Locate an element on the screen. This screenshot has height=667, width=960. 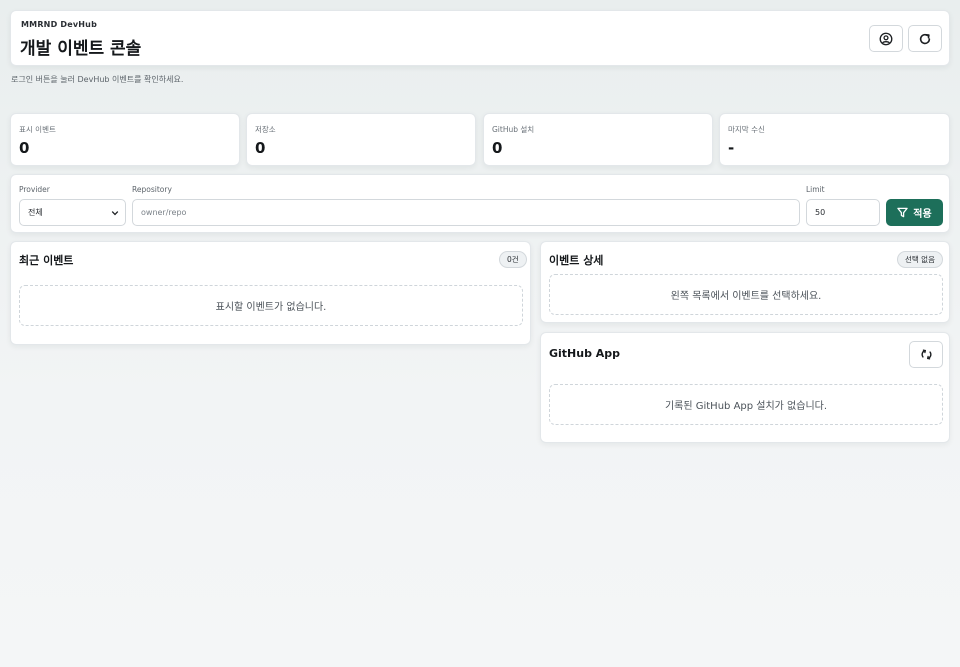
stat-label: 저장소 is located at coordinates (265, 129).